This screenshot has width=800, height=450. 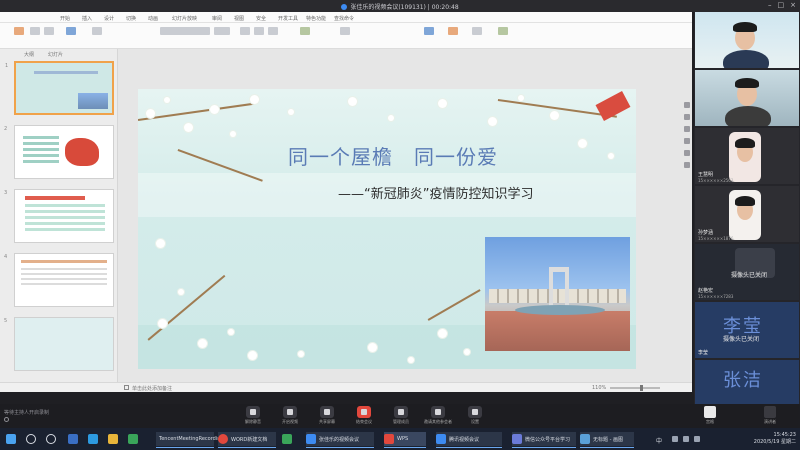 What do you see at coordinates (49, 31) in the screenshot?
I see `copy-icon` at bounding box center [49, 31].